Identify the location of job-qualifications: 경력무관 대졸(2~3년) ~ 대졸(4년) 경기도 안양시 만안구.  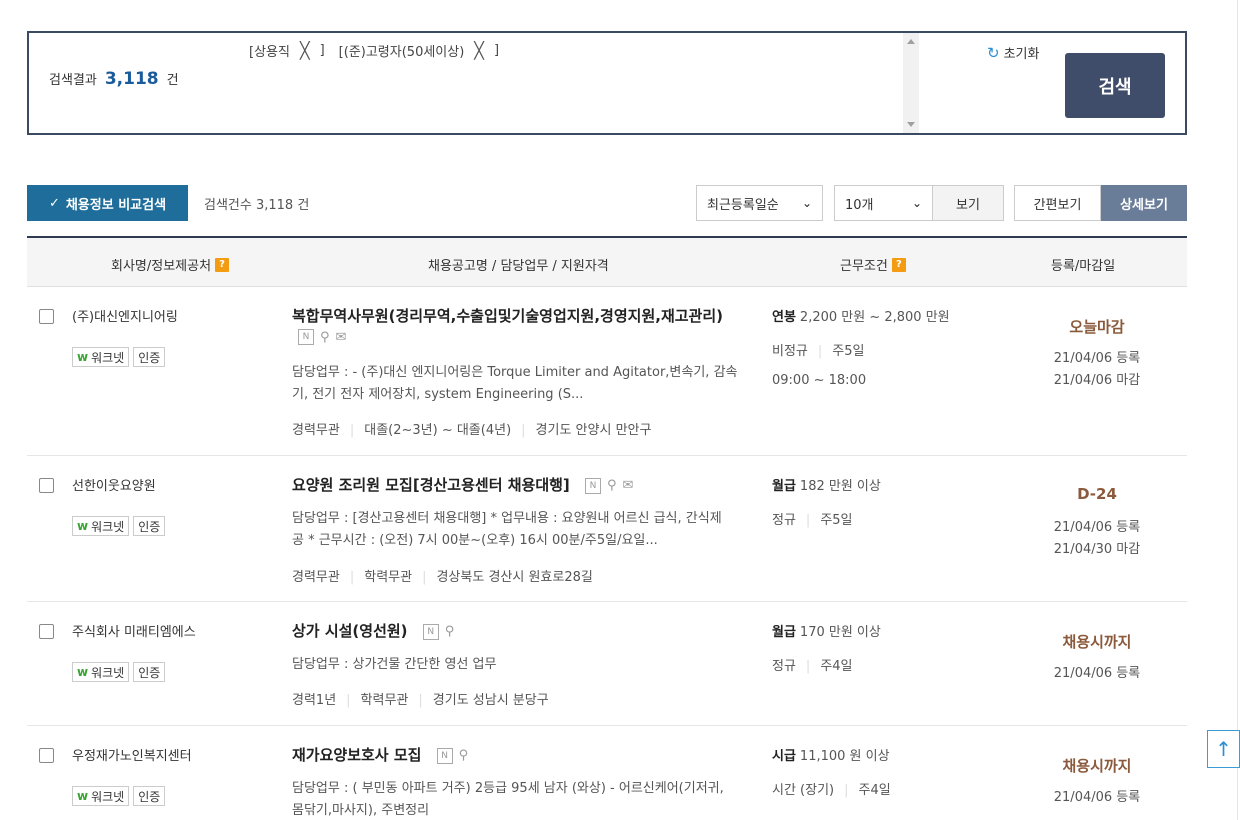
(471, 428).